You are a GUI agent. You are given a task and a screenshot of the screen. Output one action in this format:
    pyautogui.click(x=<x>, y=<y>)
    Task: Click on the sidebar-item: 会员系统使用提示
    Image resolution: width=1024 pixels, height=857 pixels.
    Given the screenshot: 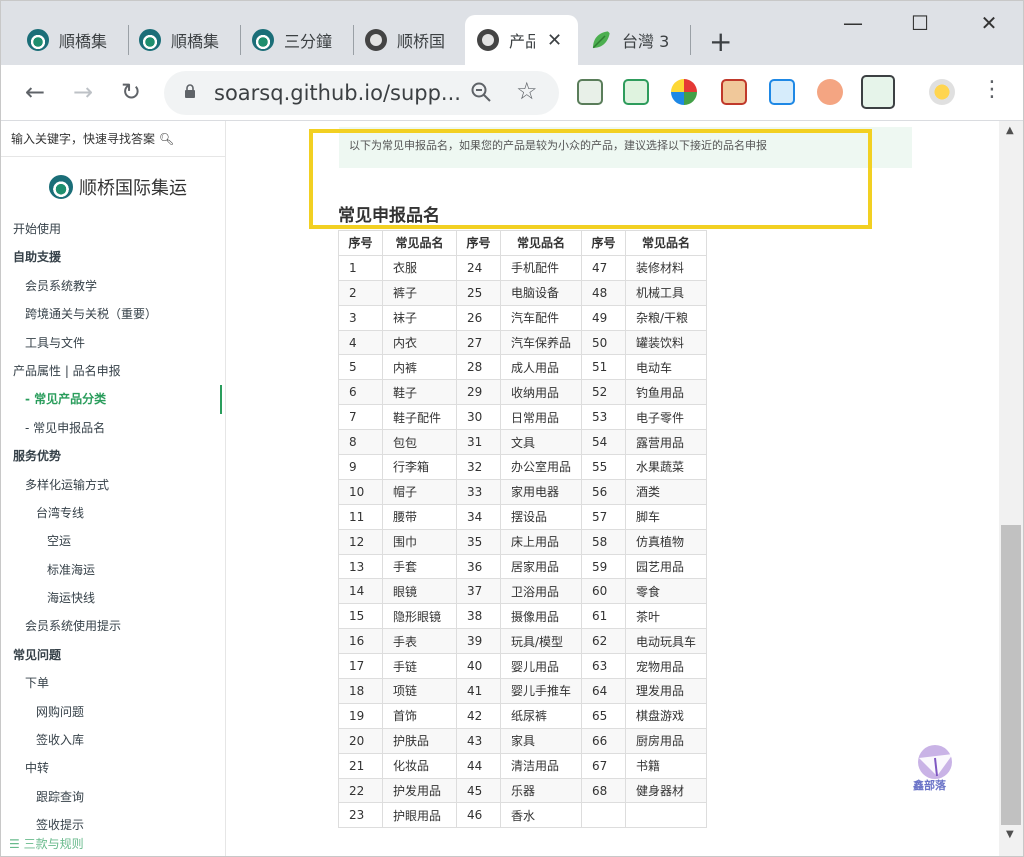 What is the action you would take?
    pyautogui.click(x=113, y=626)
    